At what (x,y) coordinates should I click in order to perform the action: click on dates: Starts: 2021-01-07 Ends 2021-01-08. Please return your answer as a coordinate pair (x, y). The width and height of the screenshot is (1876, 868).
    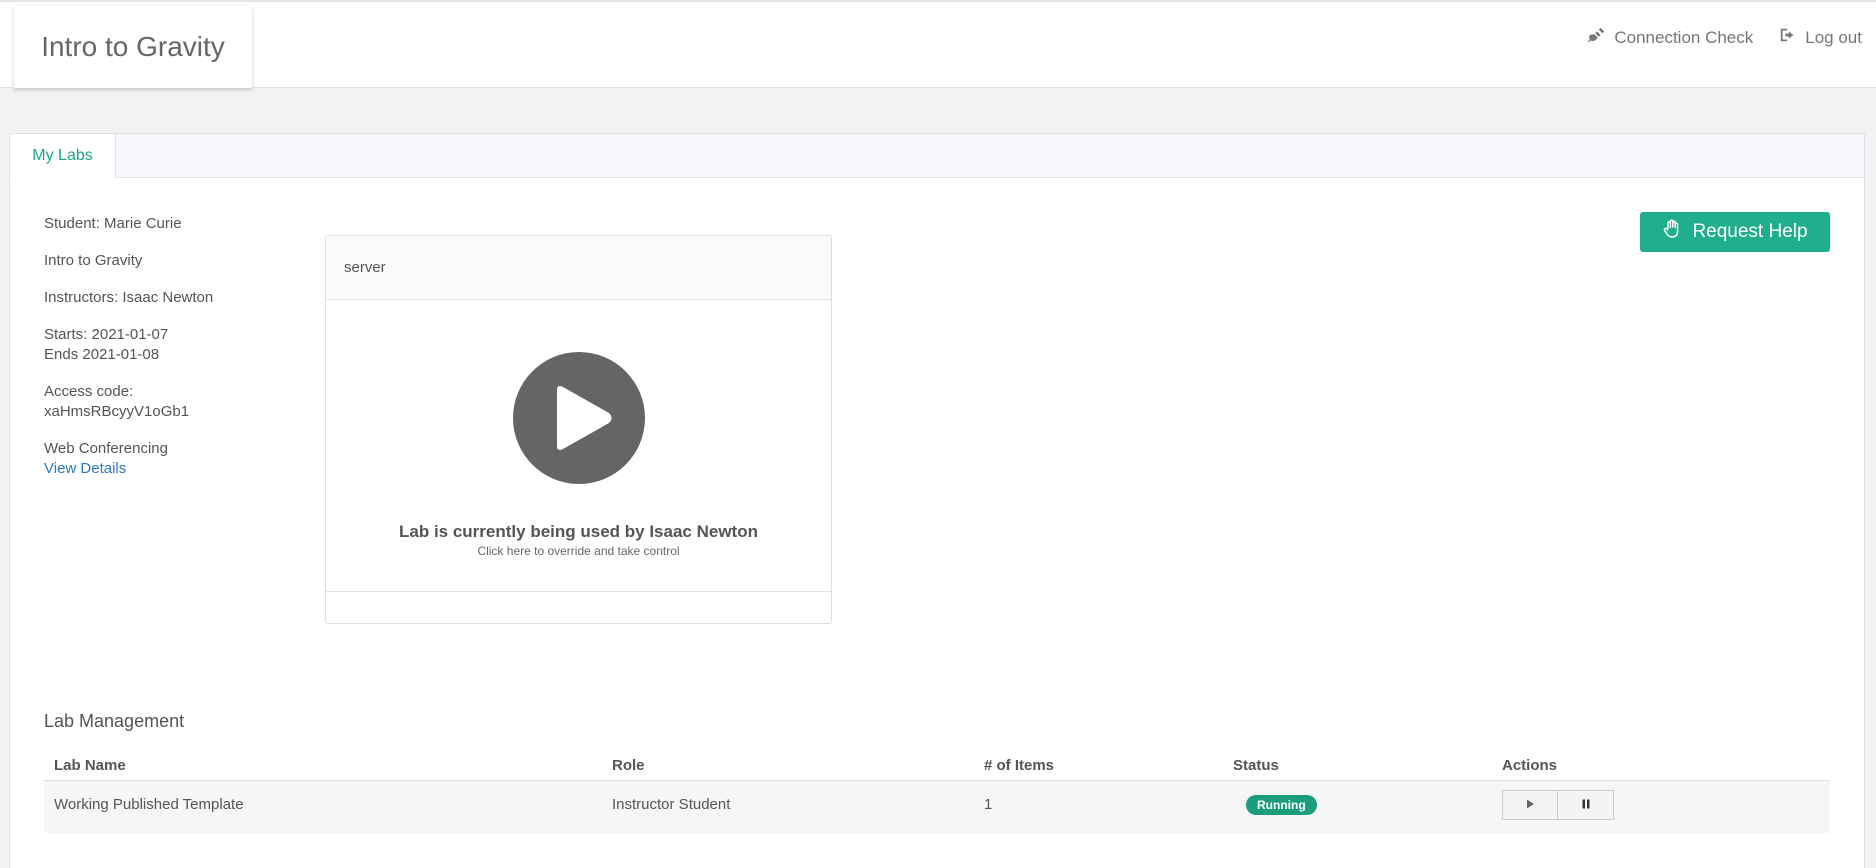
    Looking at the image, I should click on (164, 345).